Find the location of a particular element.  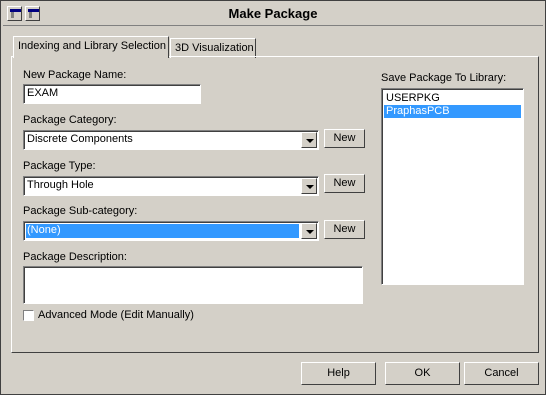

cancel-label: Cancel is located at coordinates (501, 373).